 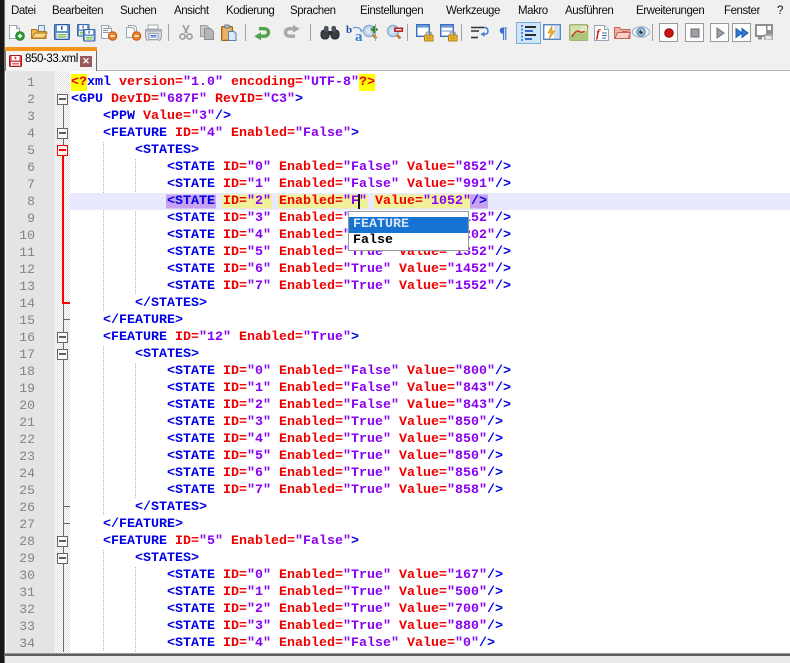 What do you see at coordinates (349, 30) in the screenshot?
I see `svg-text: b` at bounding box center [349, 30].